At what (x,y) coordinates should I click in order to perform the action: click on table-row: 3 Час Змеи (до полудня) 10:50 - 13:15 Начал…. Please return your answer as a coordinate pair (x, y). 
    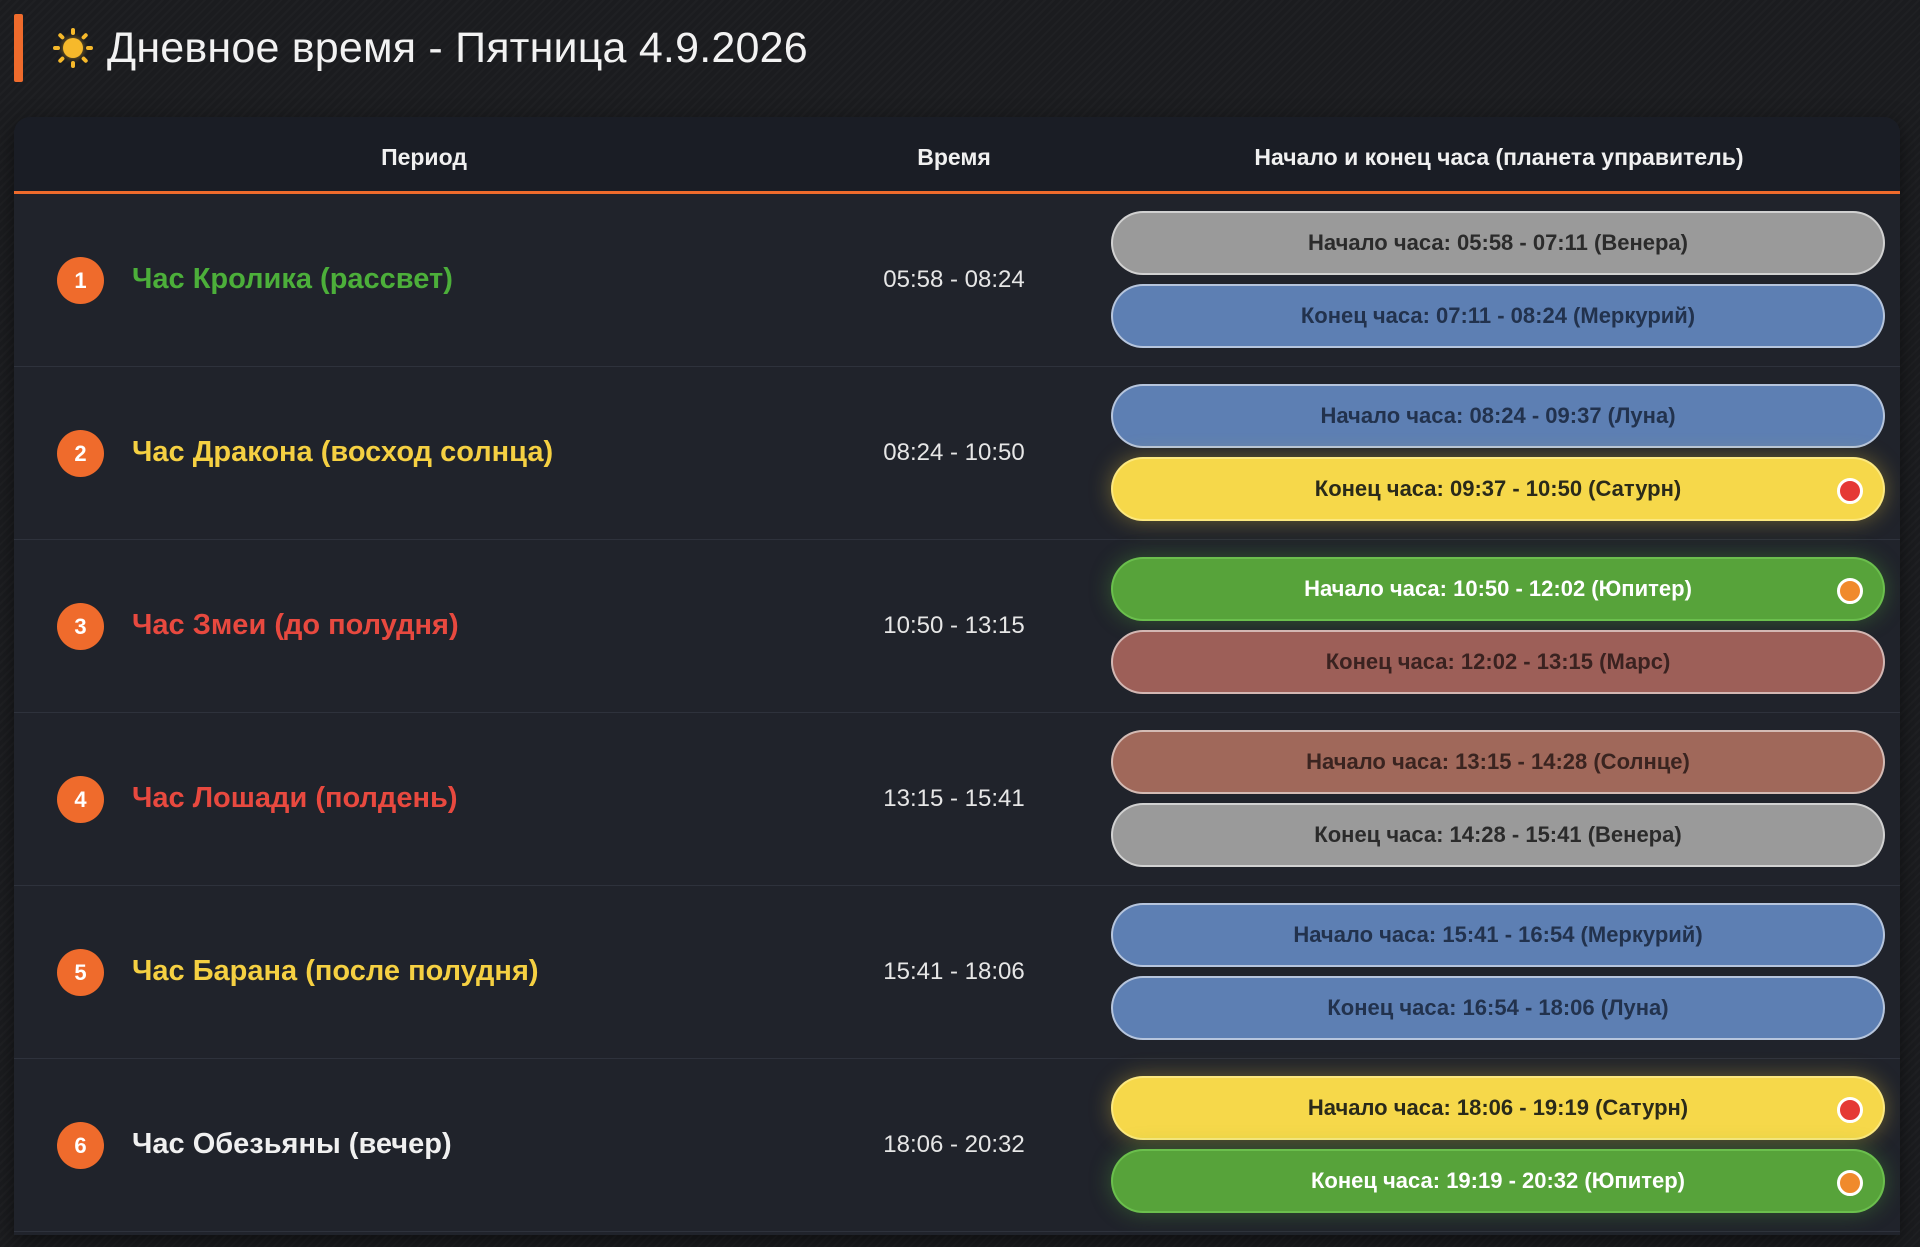
    Looking at the image, I should click on (957, 626).